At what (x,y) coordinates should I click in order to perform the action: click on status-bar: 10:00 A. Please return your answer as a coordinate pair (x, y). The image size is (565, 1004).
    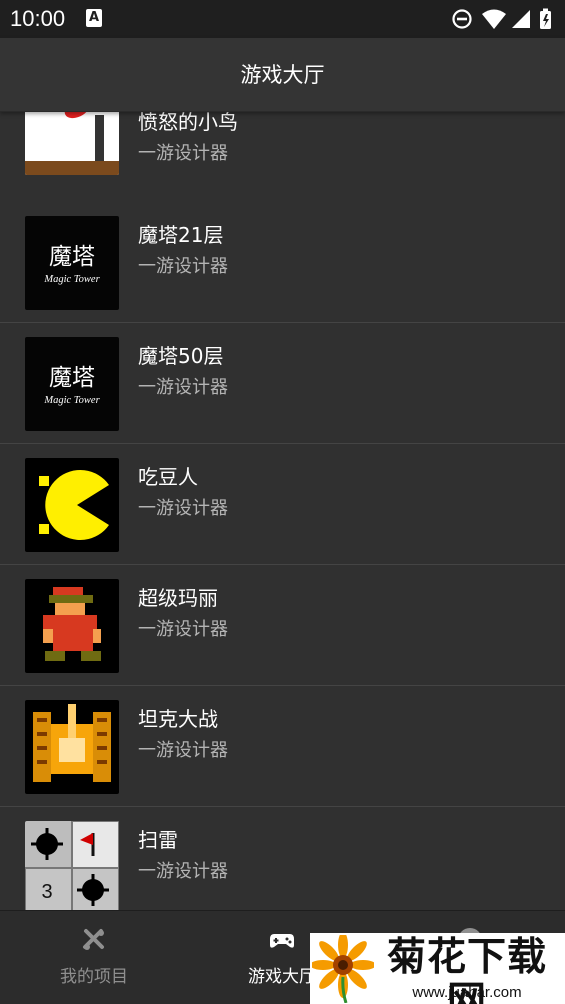
    Looking at the image, I should click on (282, 19).